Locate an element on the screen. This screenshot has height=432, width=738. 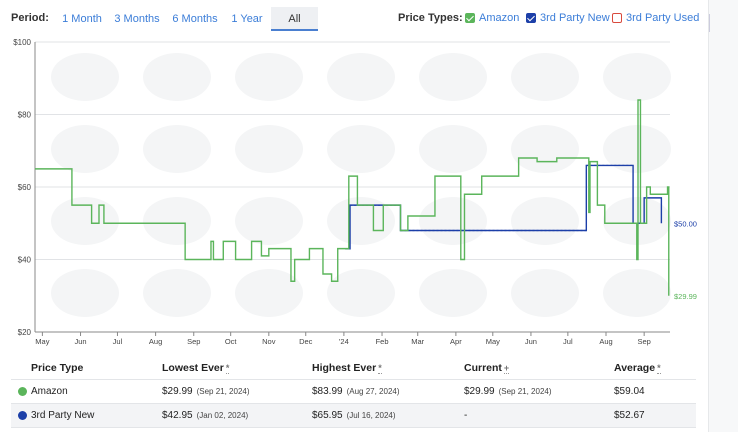
header-average: Average * is located at coordinates (637, 368).